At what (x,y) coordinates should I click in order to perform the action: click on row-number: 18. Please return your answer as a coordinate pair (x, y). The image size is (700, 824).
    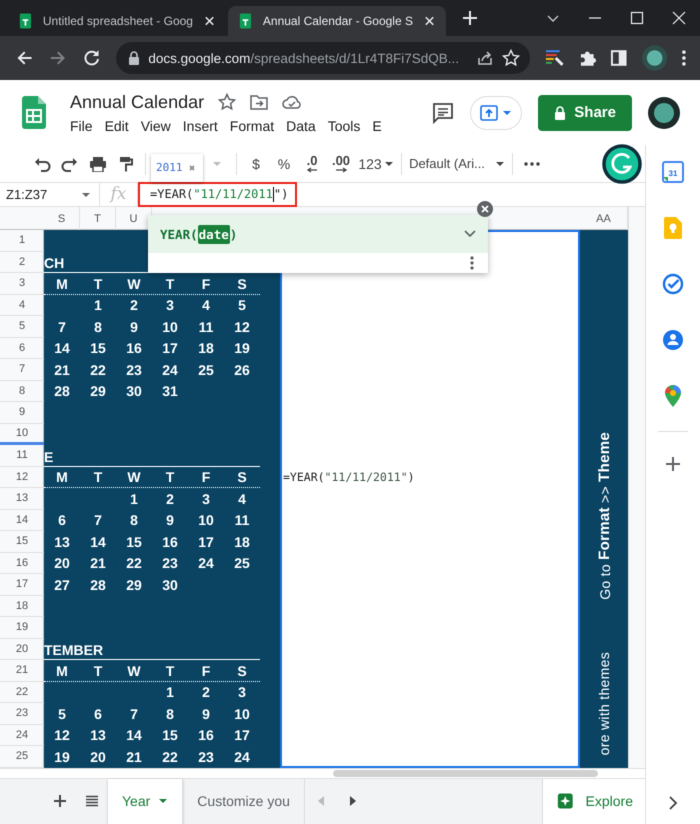
    Looking at the image, I should click on (22, 606).